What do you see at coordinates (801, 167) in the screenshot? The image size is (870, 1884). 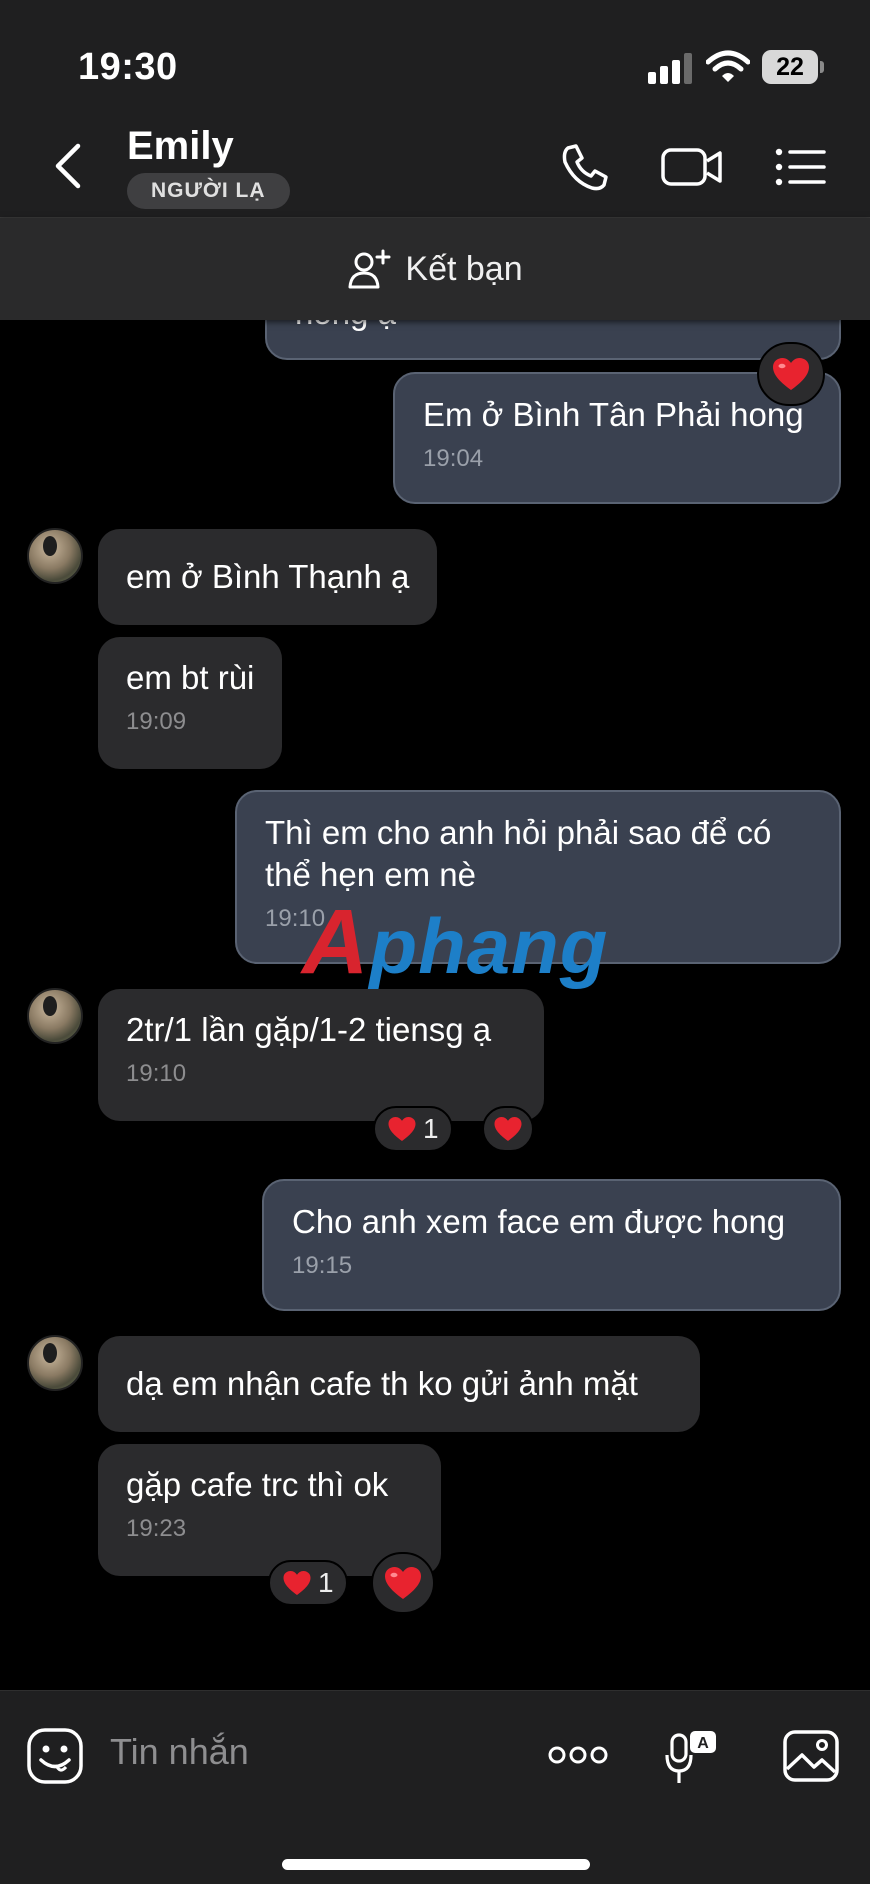 I see `list-menu-icon` at bounding box center [801, 167].